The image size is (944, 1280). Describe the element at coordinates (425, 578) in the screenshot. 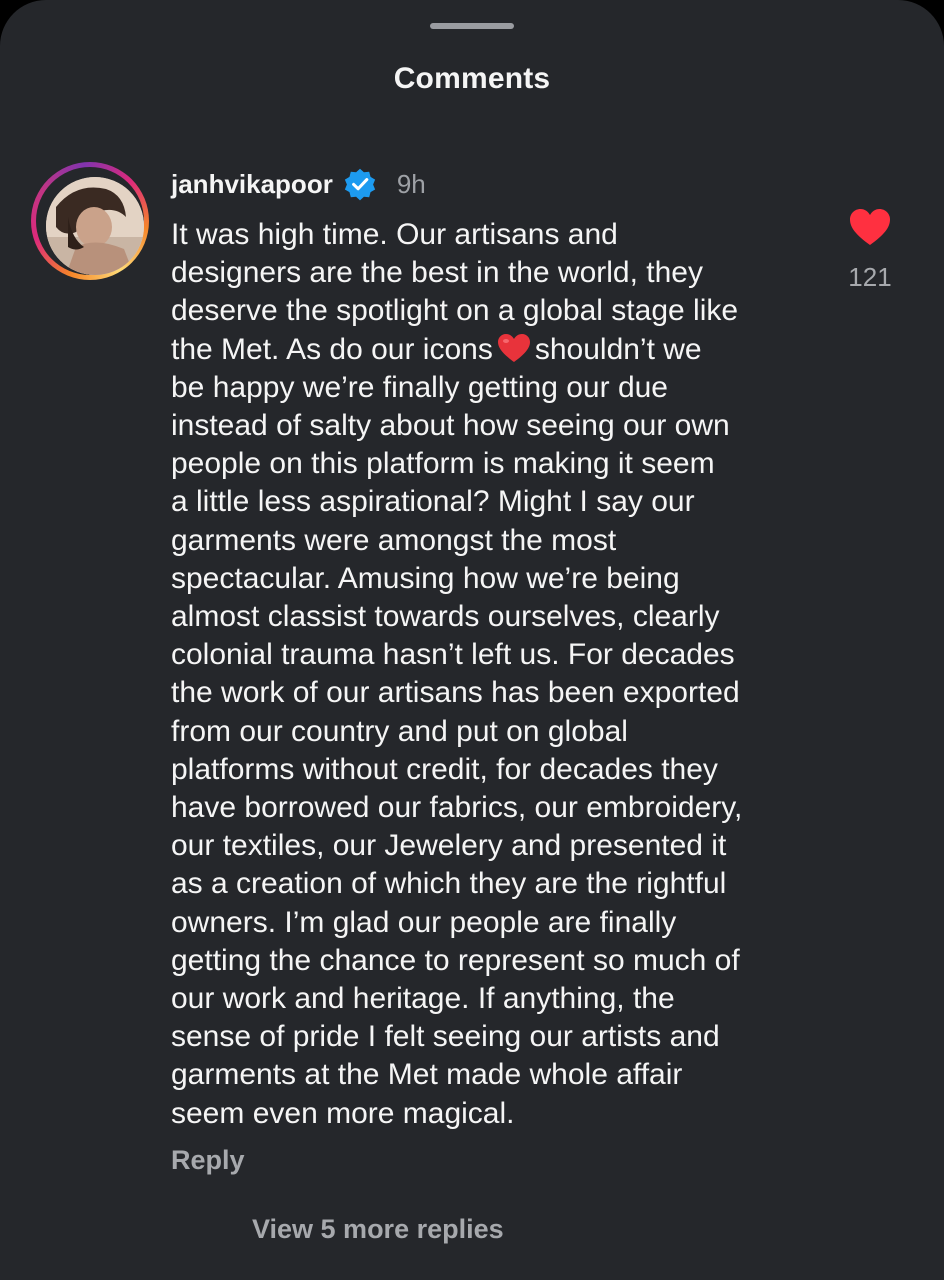

I see `comment-line: spectacular. Amusing how we’re being` at that location.